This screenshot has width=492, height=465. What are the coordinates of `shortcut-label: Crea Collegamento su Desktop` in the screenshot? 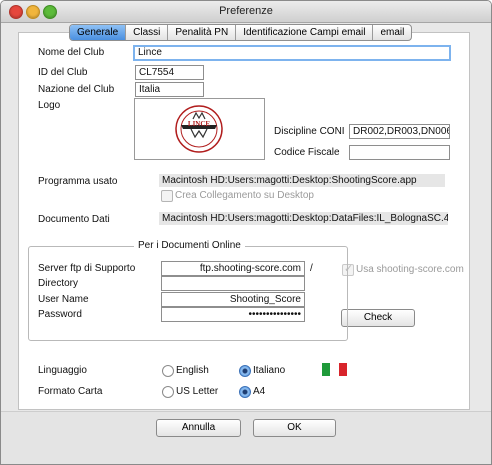 It's located at (244, 195).